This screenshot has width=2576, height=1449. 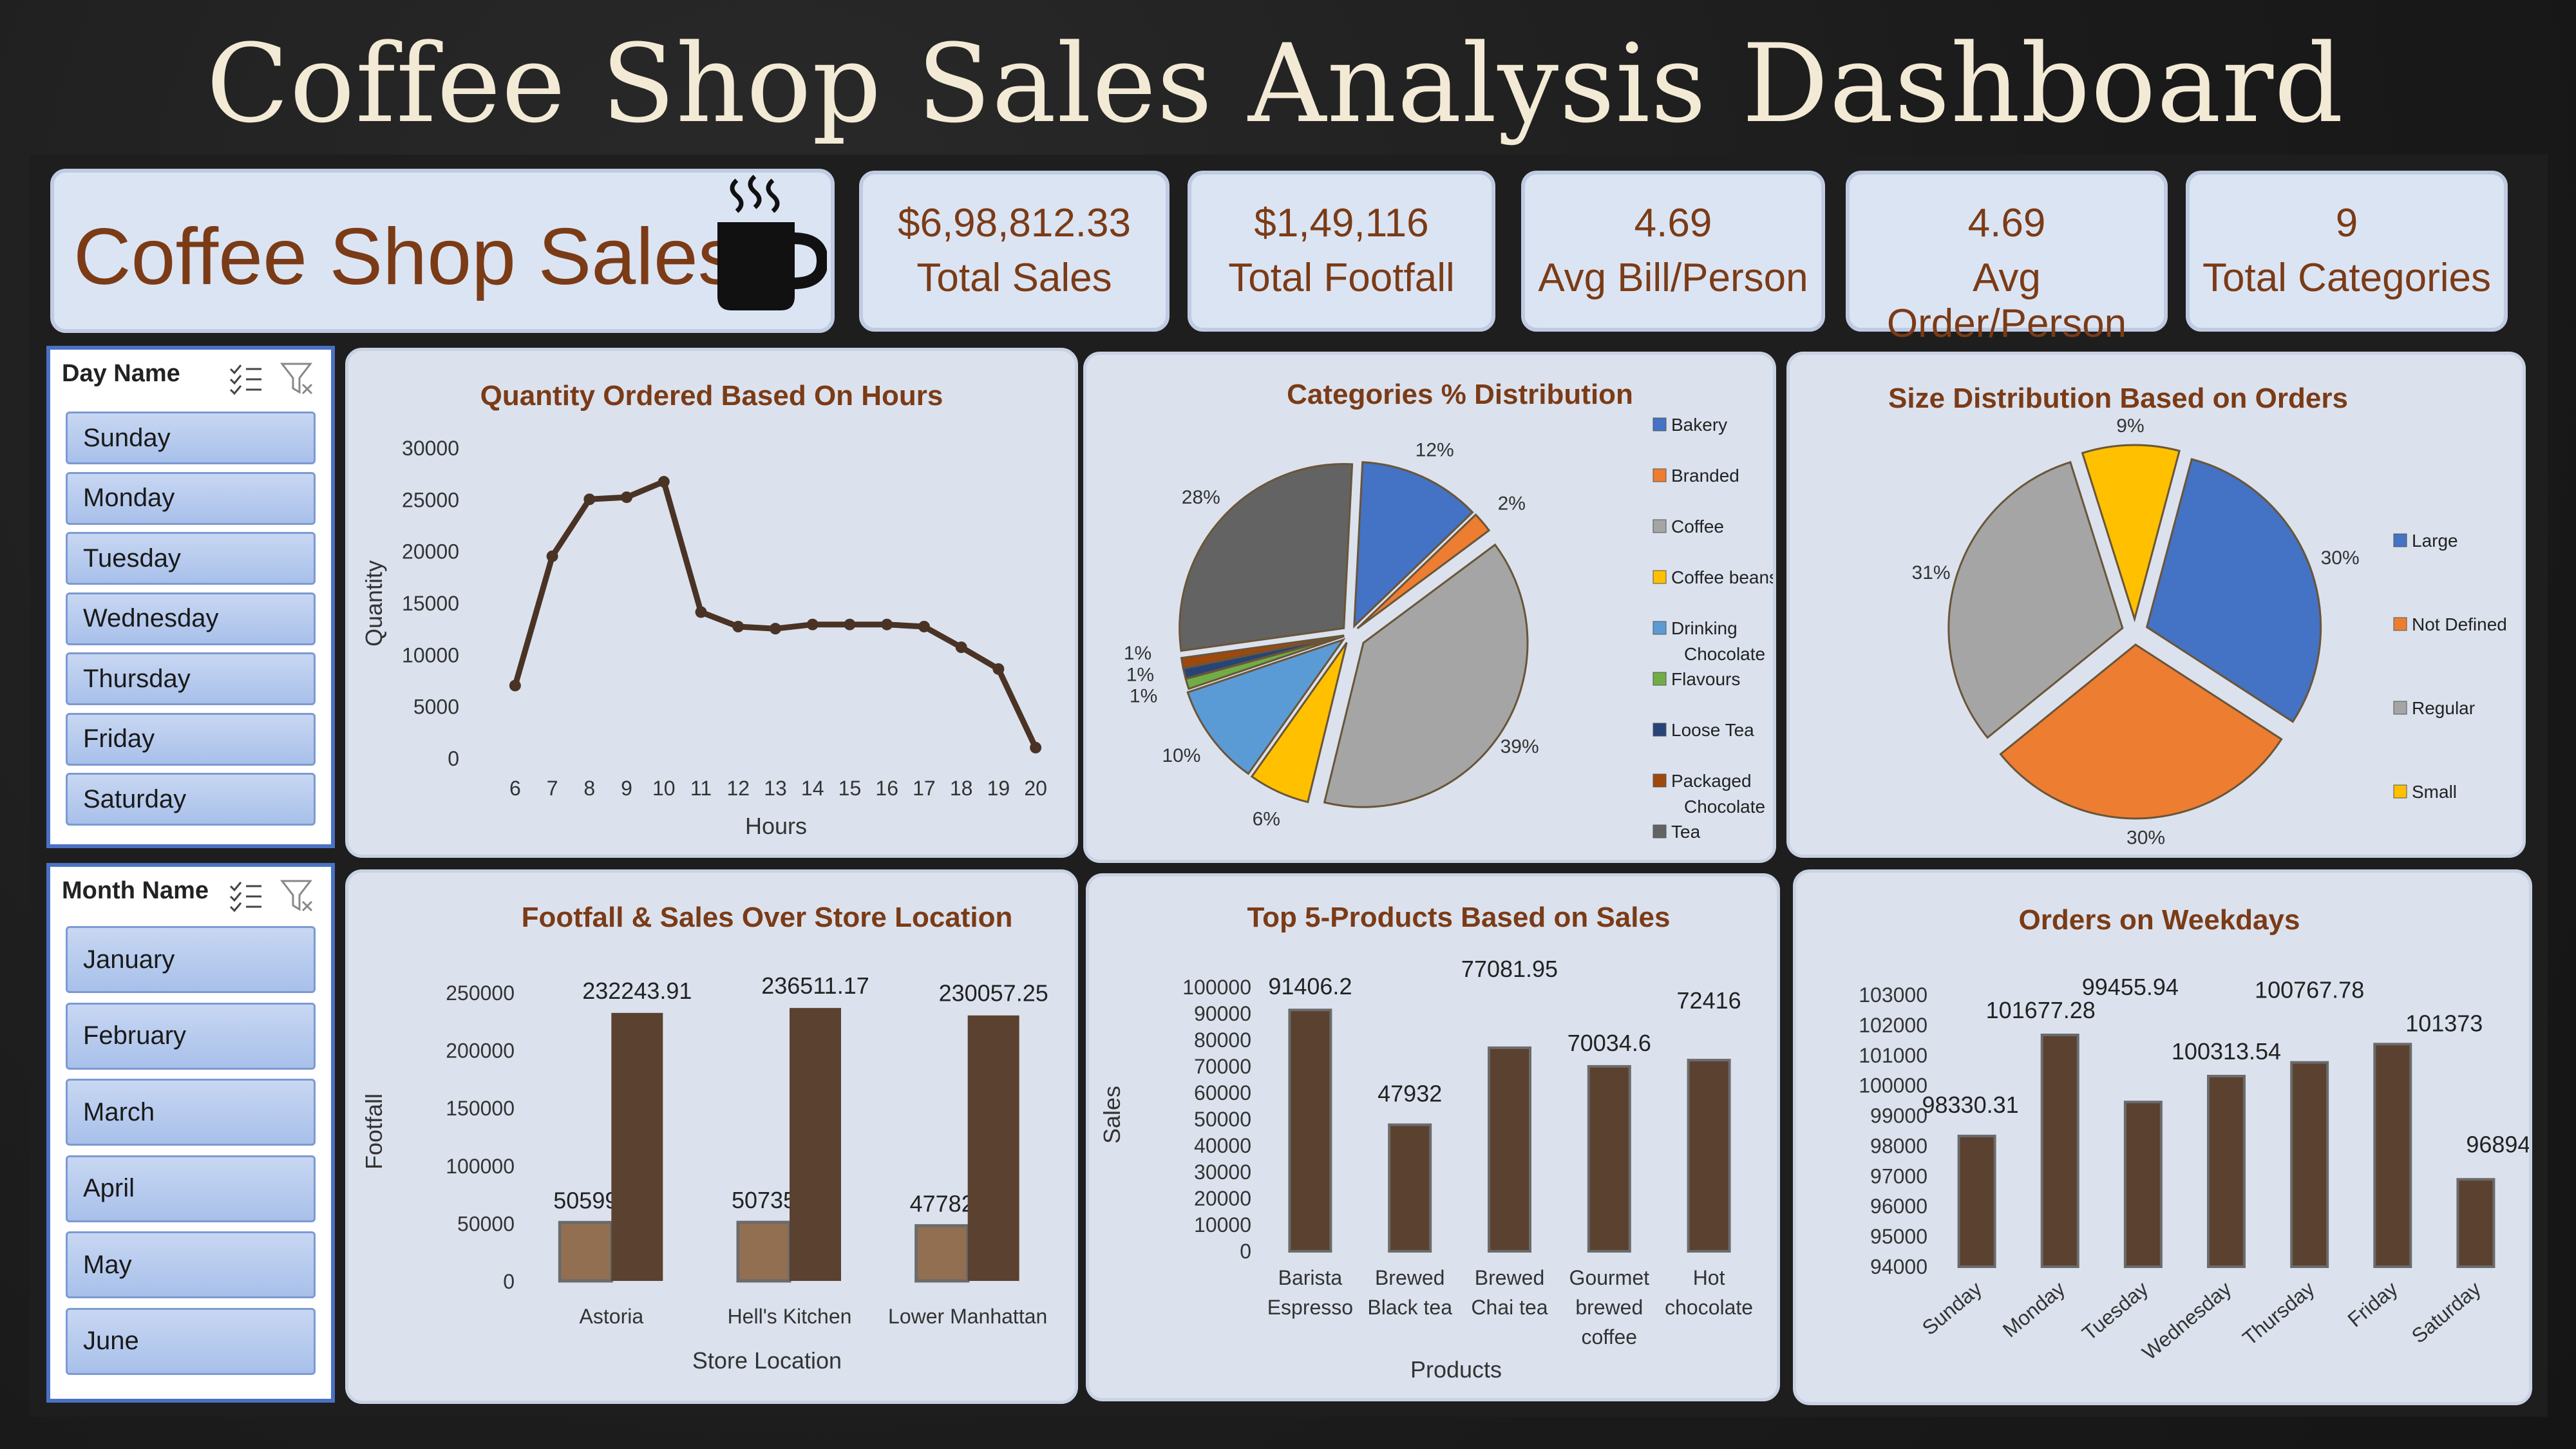 I want to click on x-tick-label: Saturday, so click(x=2446, y=1313).